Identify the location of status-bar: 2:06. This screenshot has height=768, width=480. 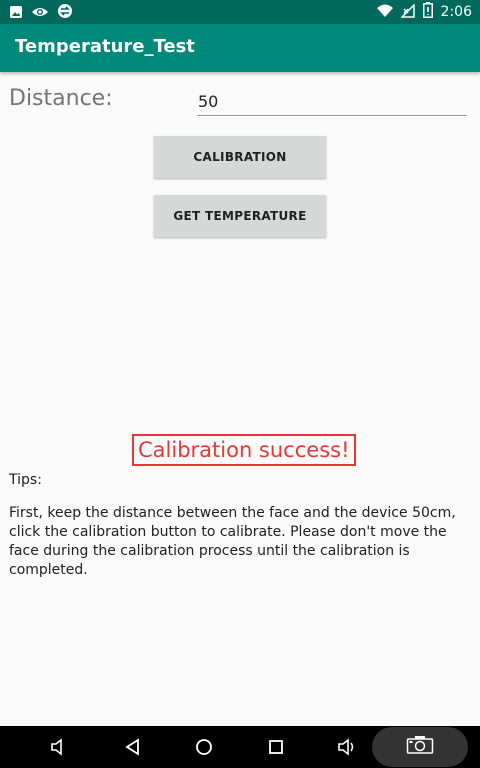
(240, 12).